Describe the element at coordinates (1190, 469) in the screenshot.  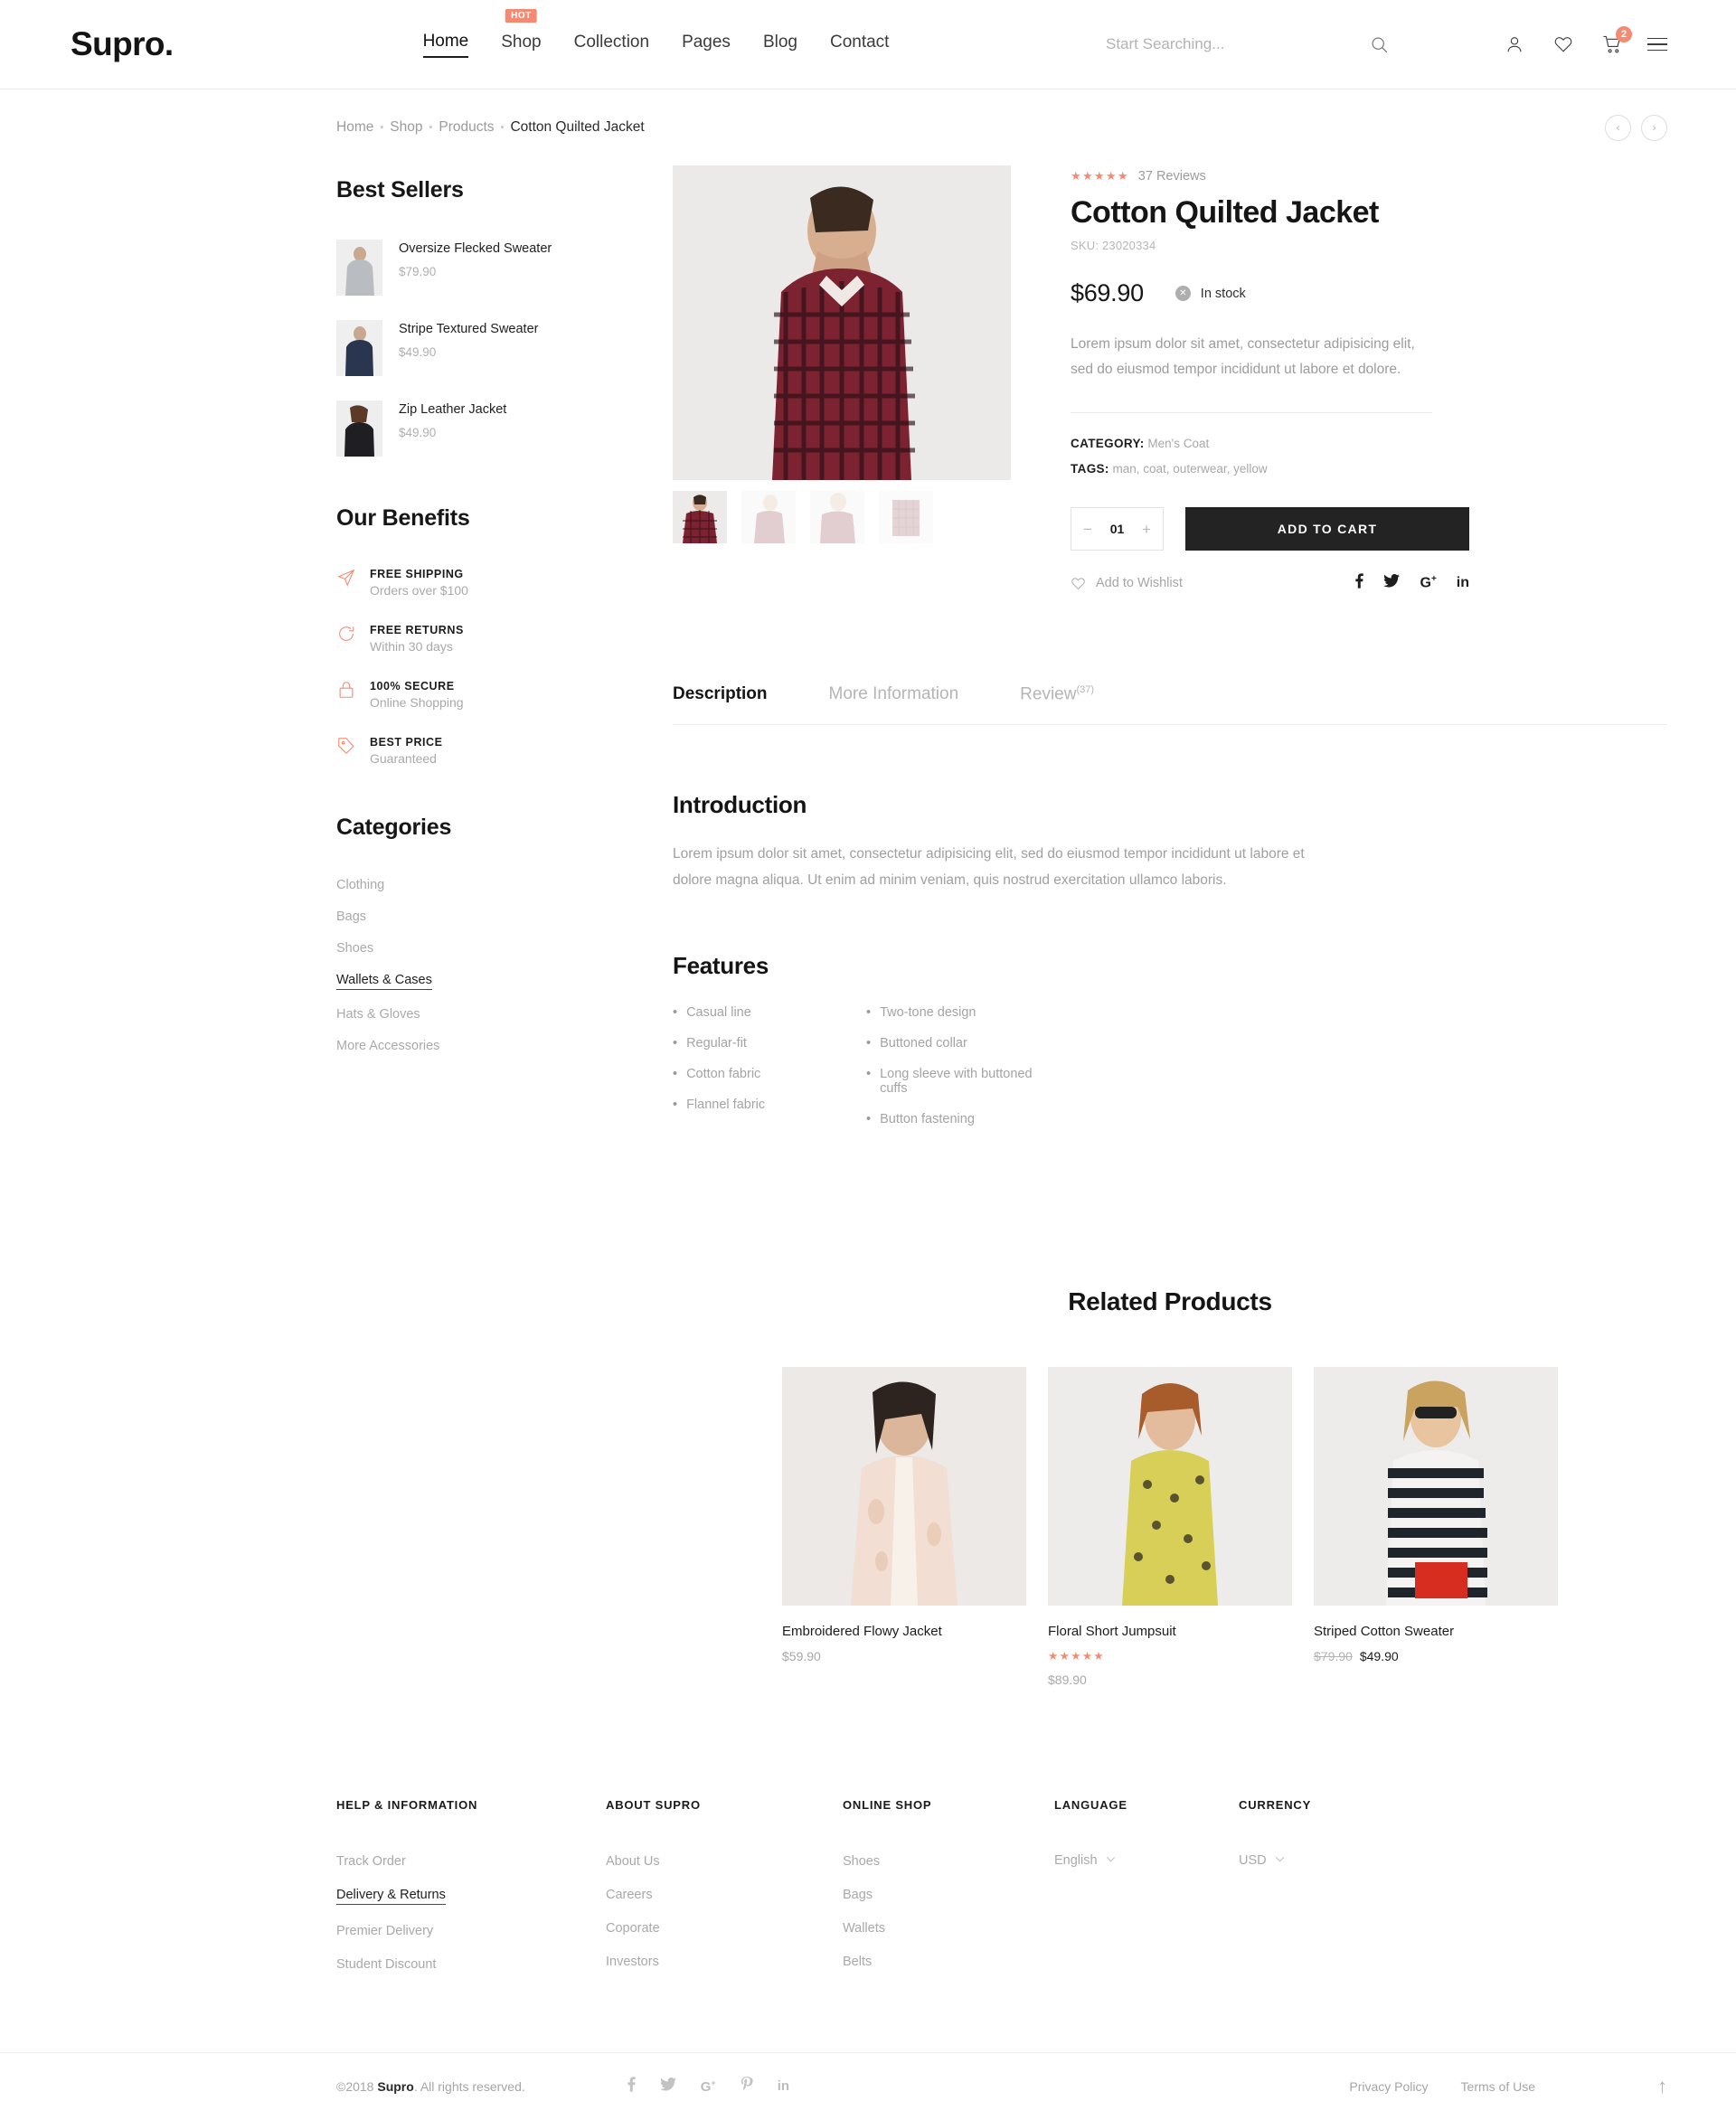
I see `tags-value: man, coat, outerwear, yellow` at that location.